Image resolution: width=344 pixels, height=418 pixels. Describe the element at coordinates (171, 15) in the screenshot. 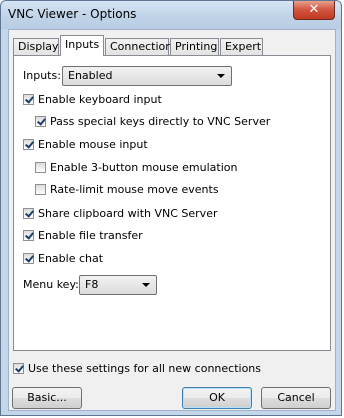

I see `title-bar: VNC Viewer - Options ✕` at that location.